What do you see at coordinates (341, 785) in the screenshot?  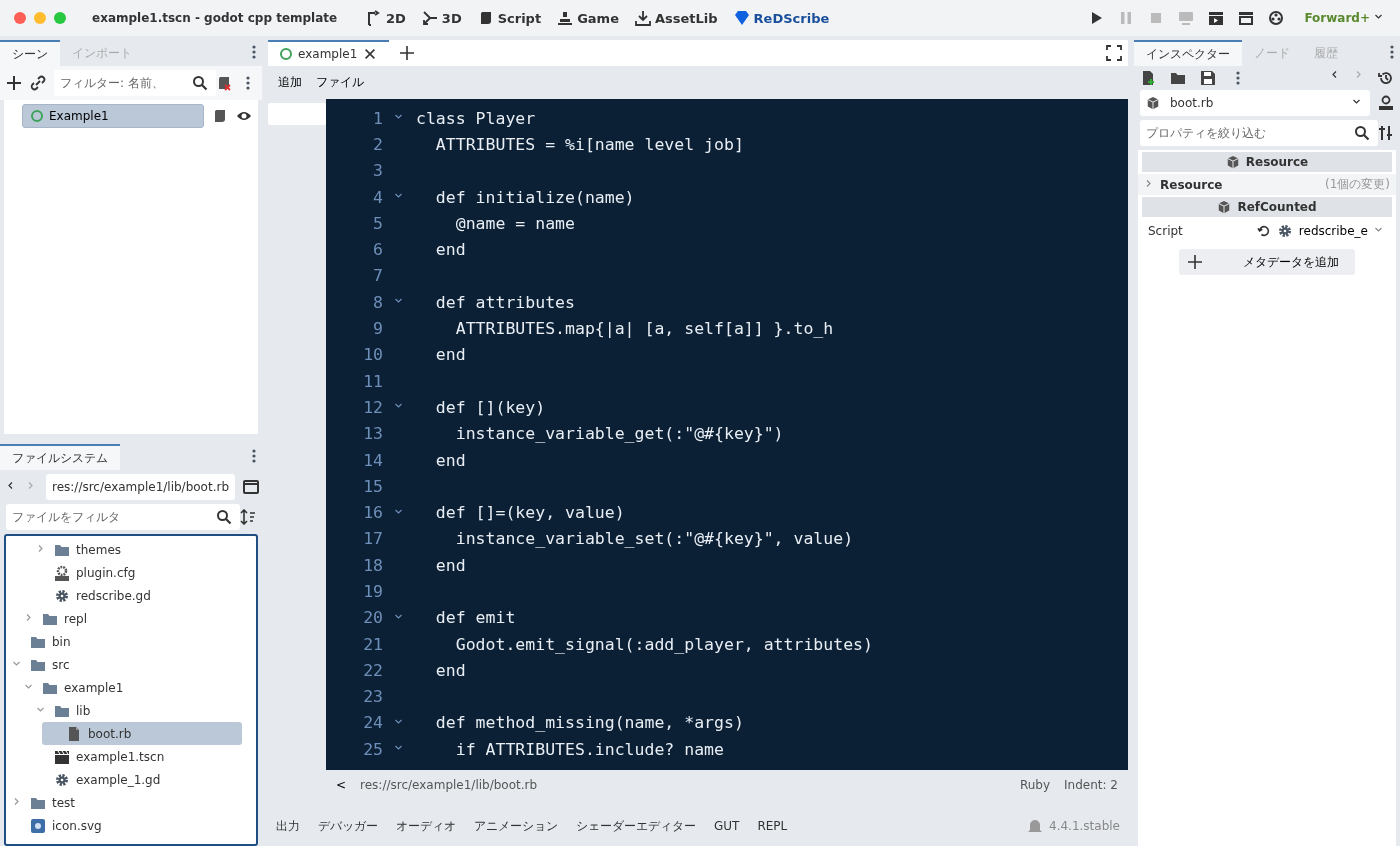 I see `back-button: <` at bounding box center [341, 785].